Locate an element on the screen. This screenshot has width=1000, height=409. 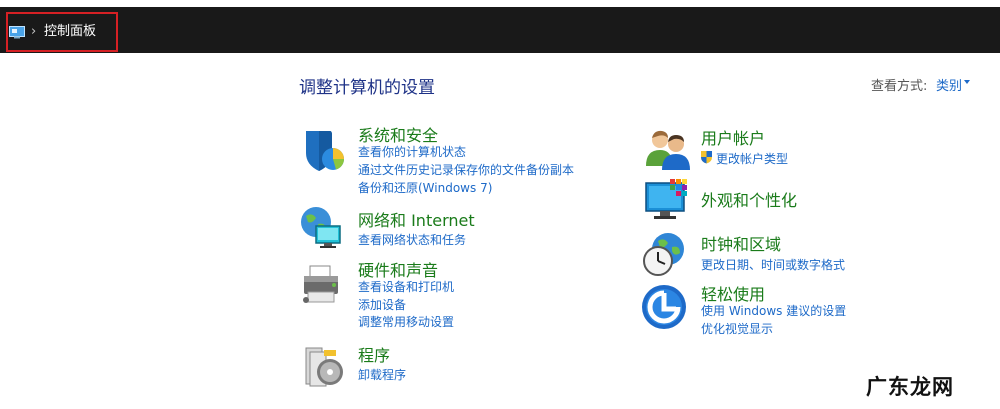
users-icon is located at coordinates (668, 150).